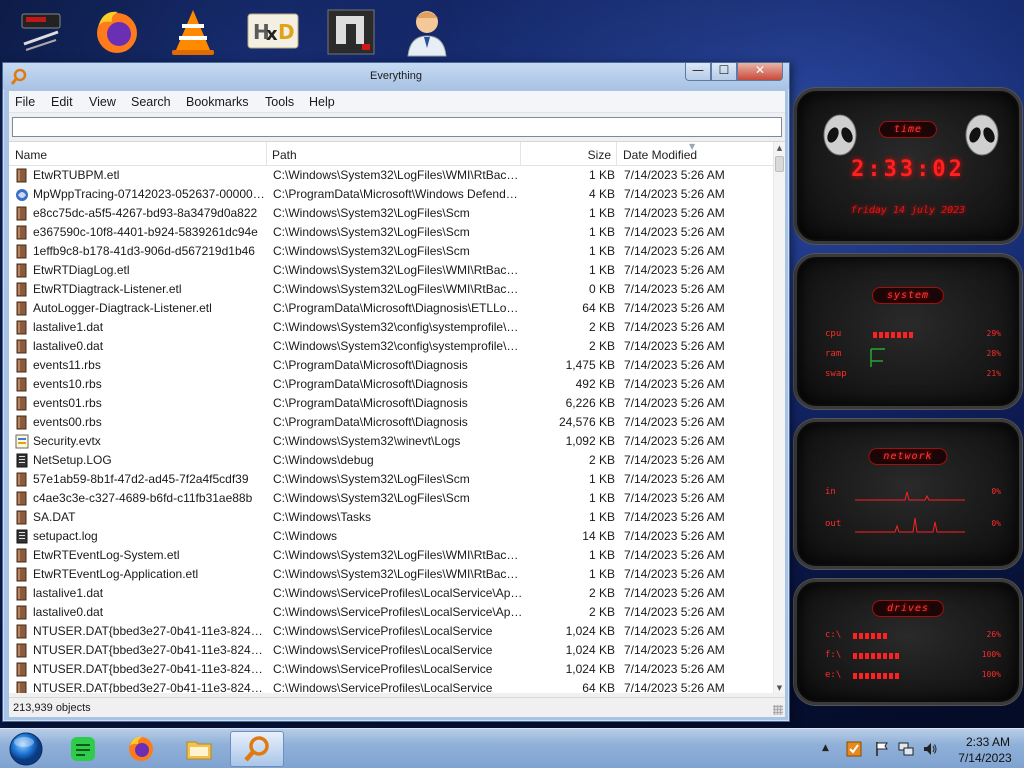  Describe the element at coordinates (778, 710) in the screenshot. I see `resize-grip-icon` at that location.